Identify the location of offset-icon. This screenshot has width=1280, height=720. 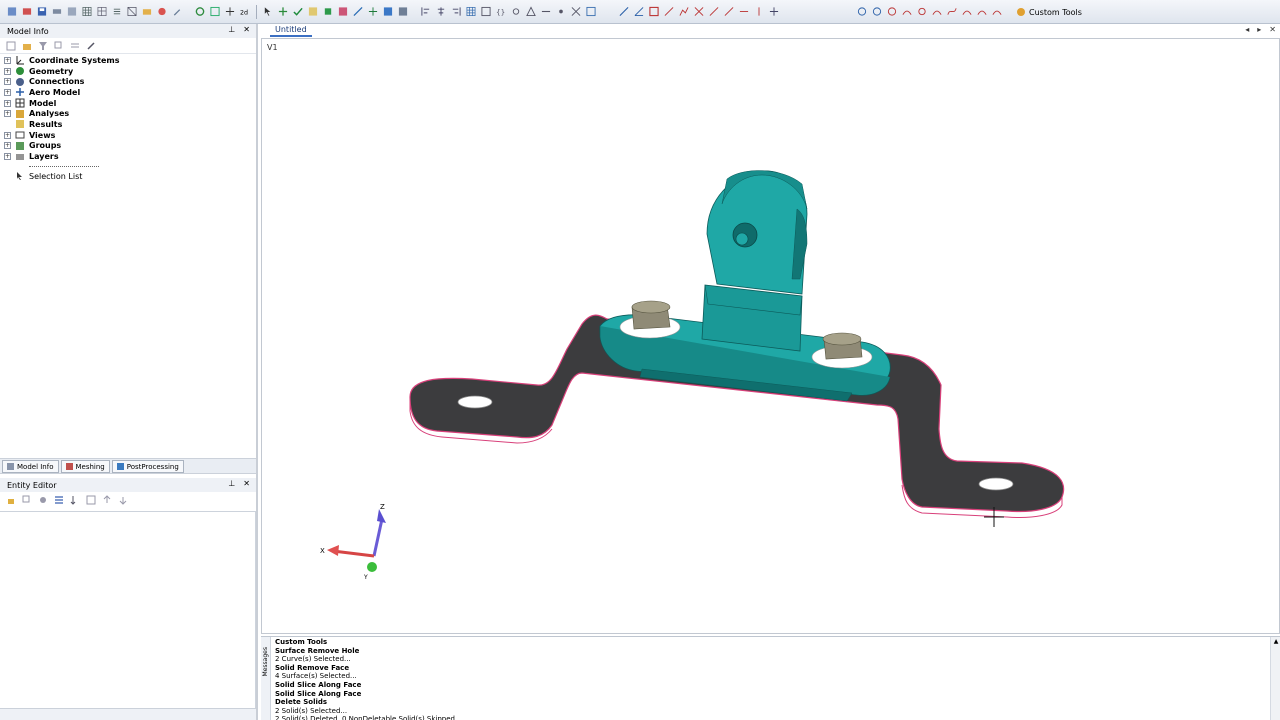
(744, 11).